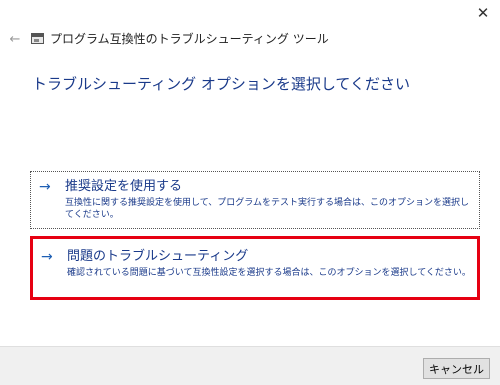 Image resolution: width=500 pixels, height=385 pixels. I want to click on page-heading: トラブルシューティング オプションを選択してください, so click(221, 84).